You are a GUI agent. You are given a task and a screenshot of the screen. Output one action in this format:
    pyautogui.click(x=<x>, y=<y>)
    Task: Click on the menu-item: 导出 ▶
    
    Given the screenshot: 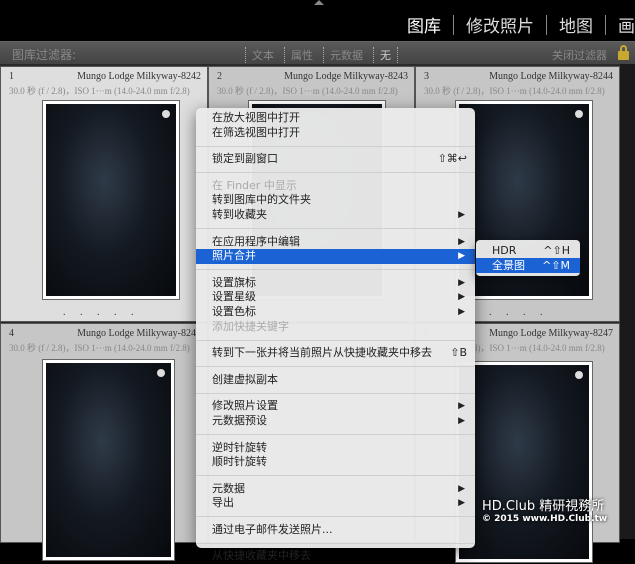 What is the action you would take?
    pyautogui.click(x=335, y=503)
    